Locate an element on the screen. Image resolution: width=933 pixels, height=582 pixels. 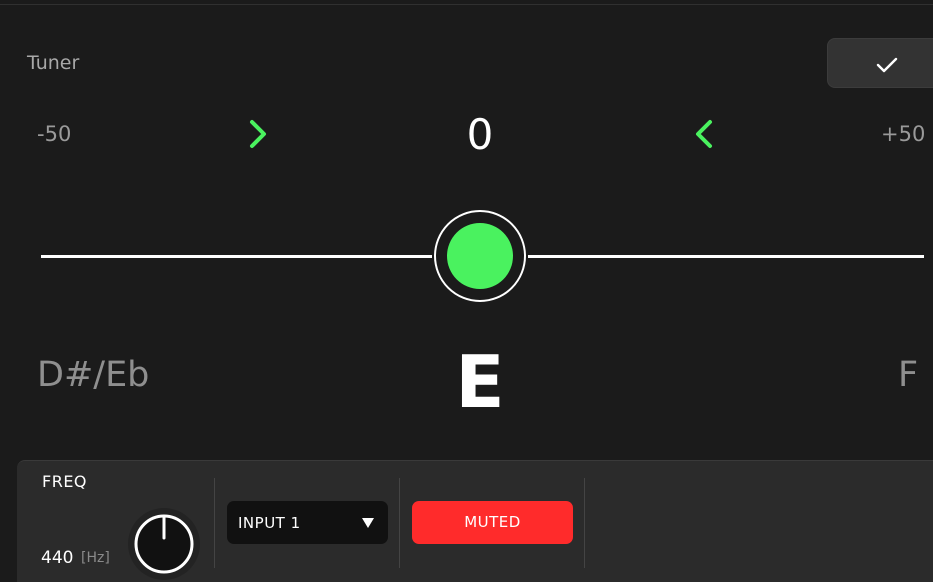
freq-value: 440 is located at coordinates (57, 558).